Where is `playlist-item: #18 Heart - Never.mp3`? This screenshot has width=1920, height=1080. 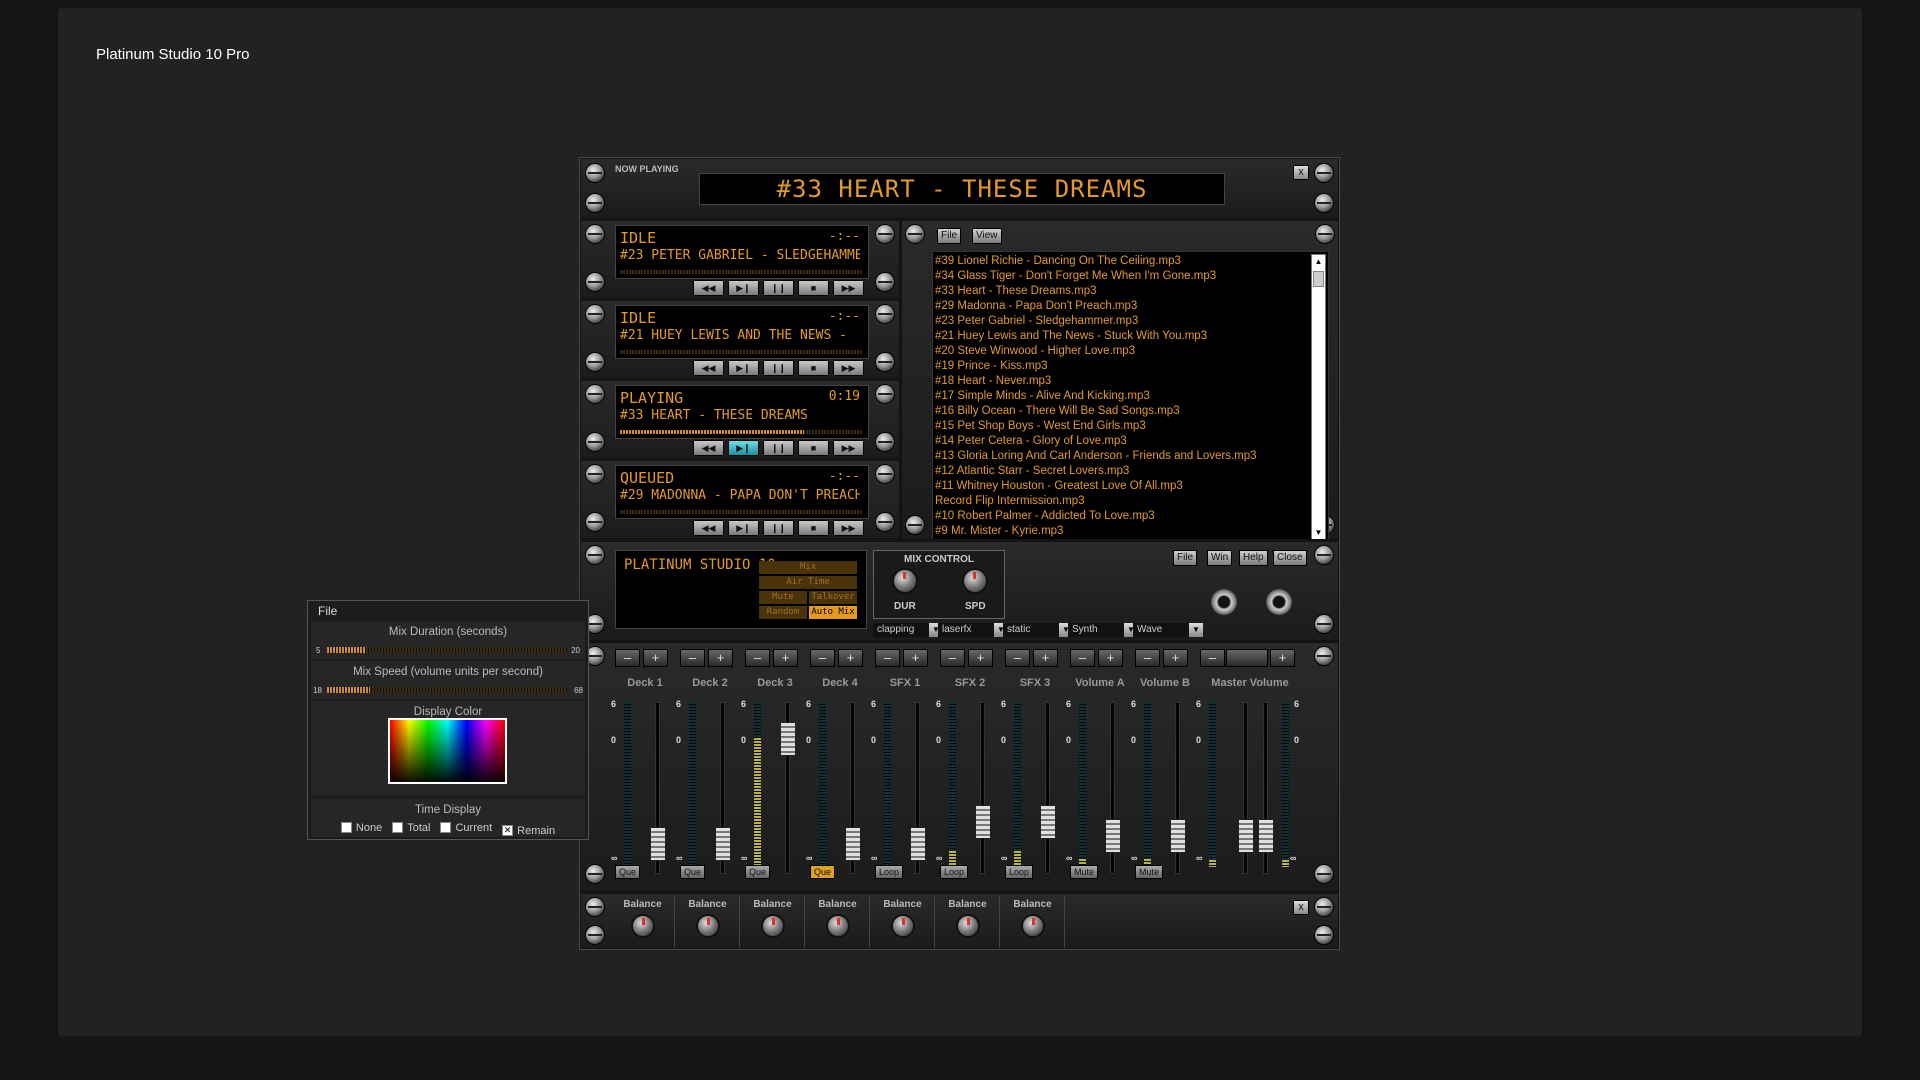 playlist-item: #18 Heart - Never.mp3 is located at coordinates (1131, 381).